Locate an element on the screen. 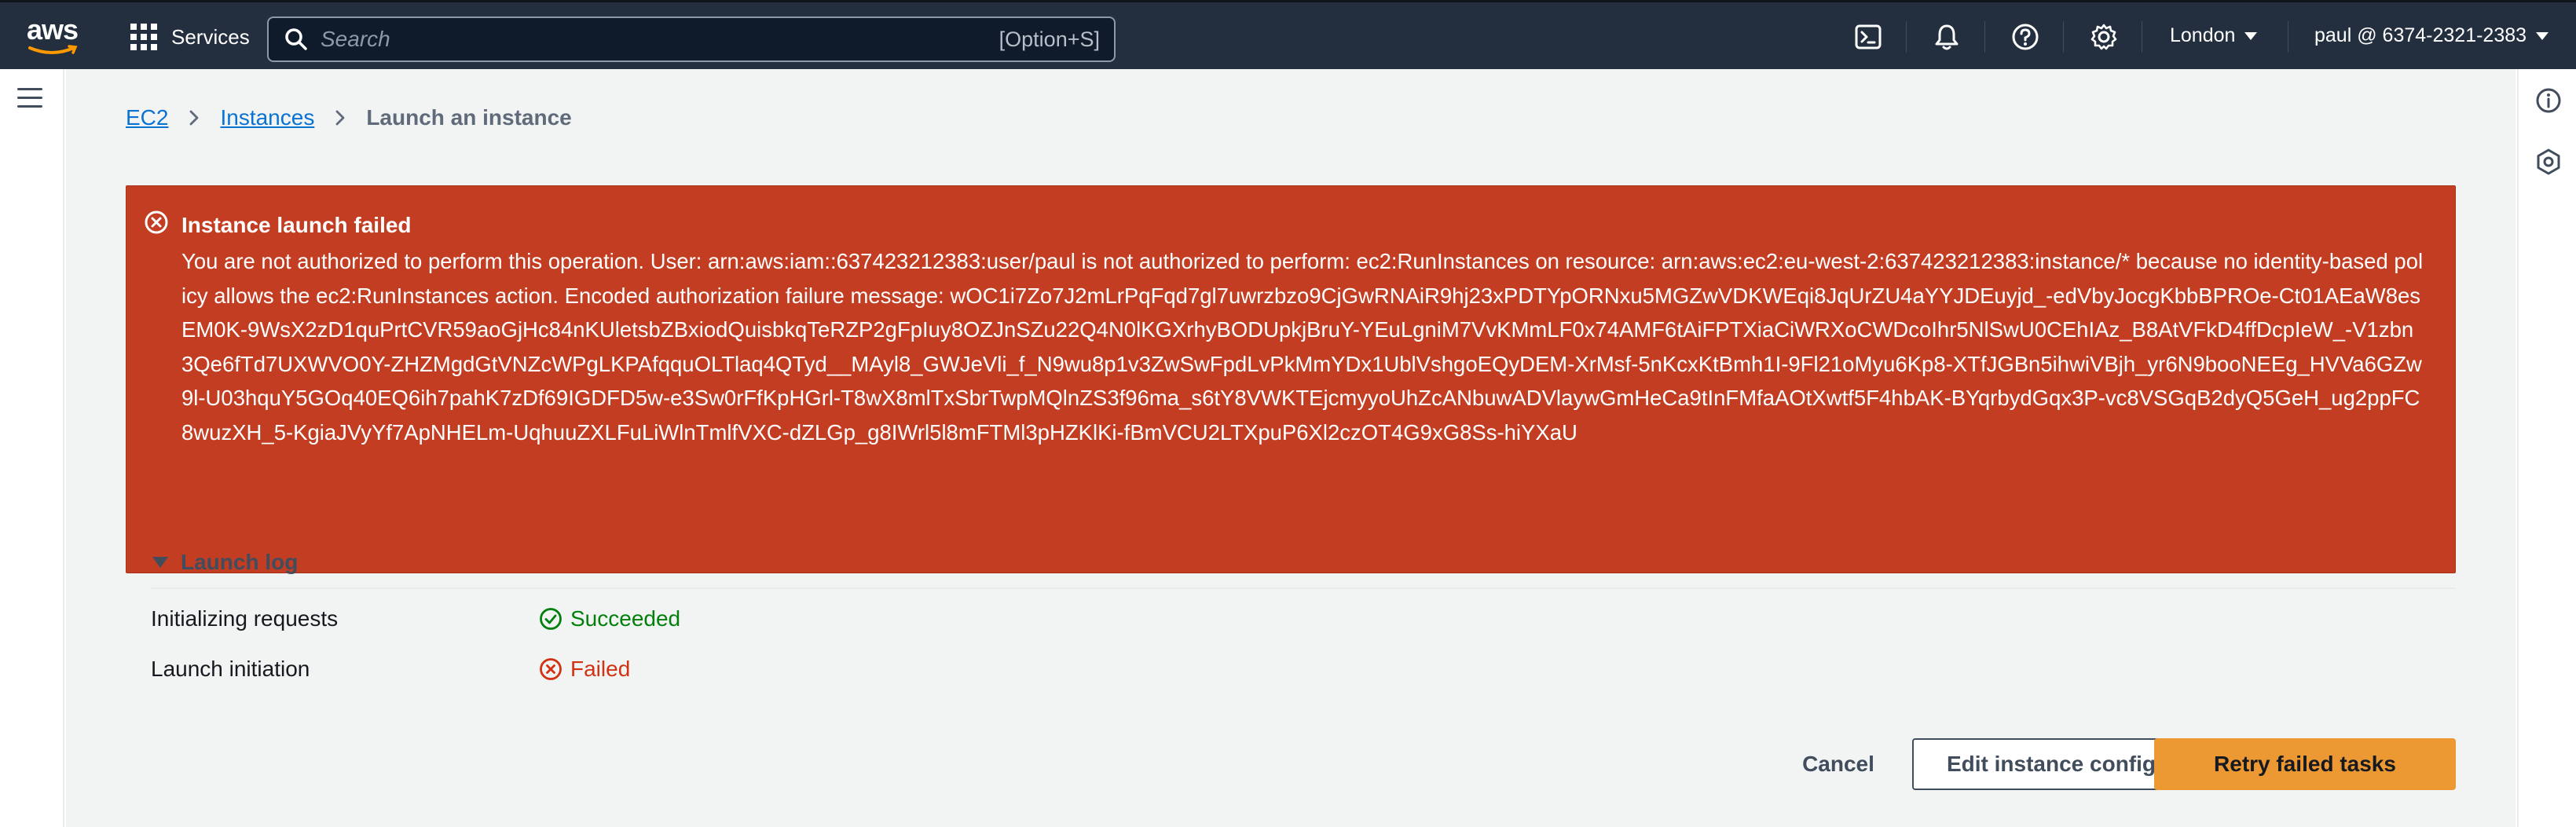 This screenshot has width=2576, height=827. search-input is located at coordinates (660, 39).